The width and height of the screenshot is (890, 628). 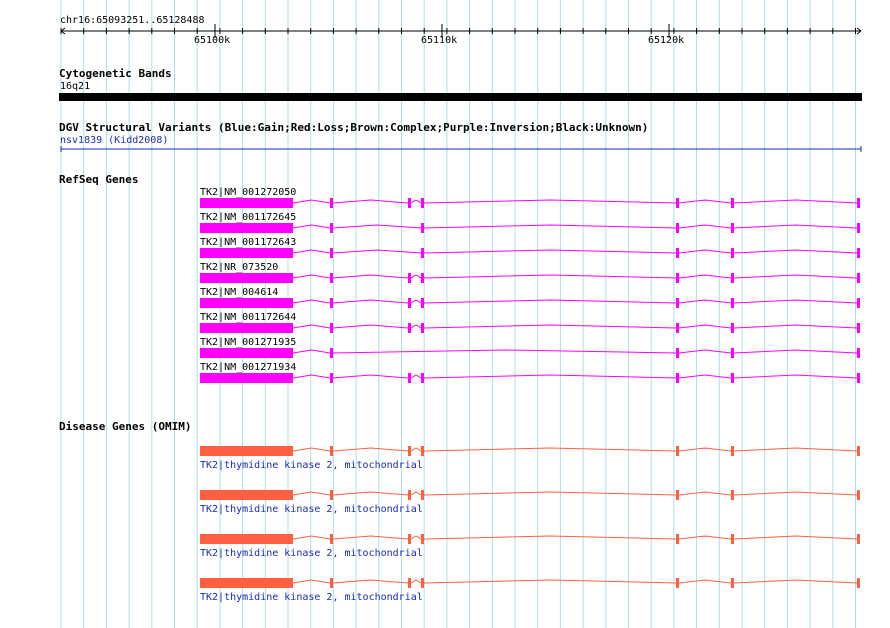 What do you see at coordinates (439, 40) in the screenshot?
I see `ruler-tick-label: 65110k` at bounding box center [439, 40].